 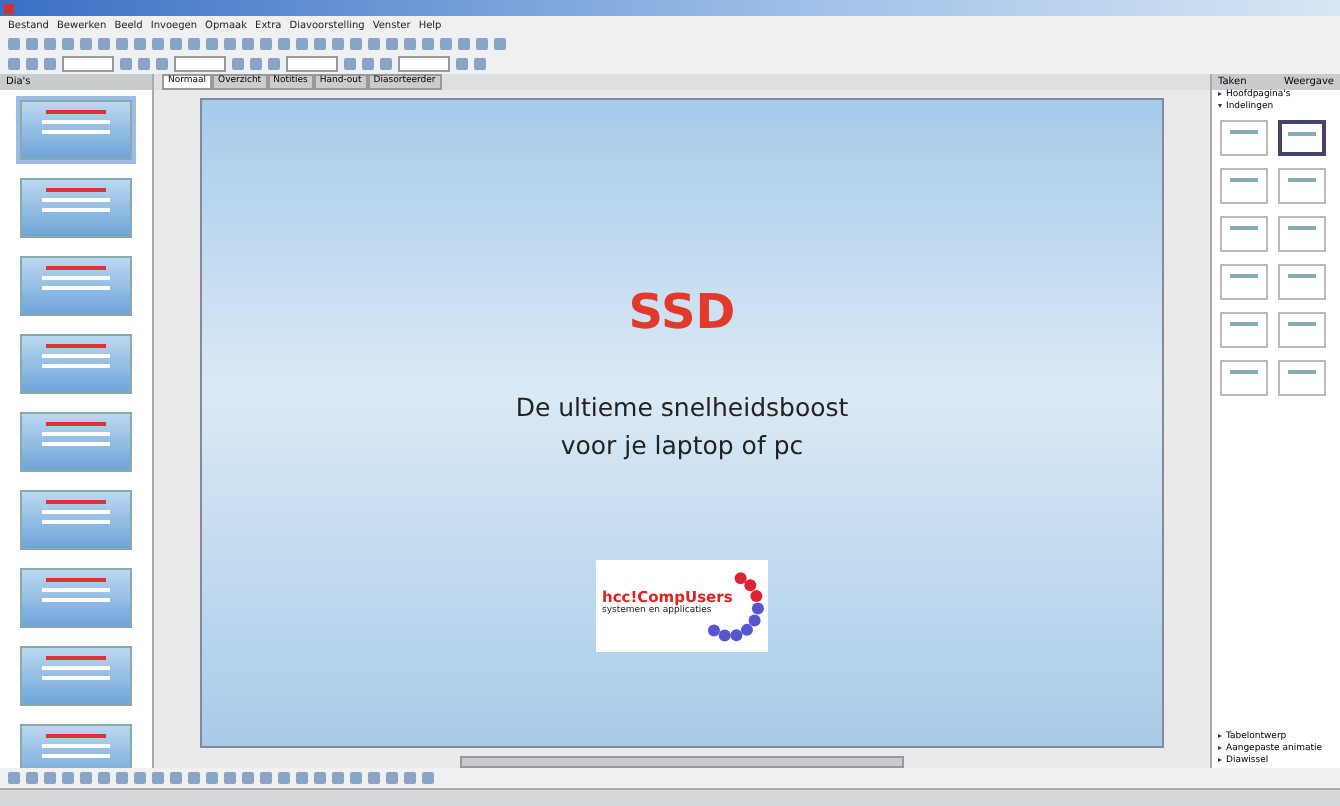 What do you see at coordinates (682, 427) in the screenshot?
I see `slide-subtitle: De ultieme snelheidsboost voor je laptop of pc` at bounding box center [682, 427].